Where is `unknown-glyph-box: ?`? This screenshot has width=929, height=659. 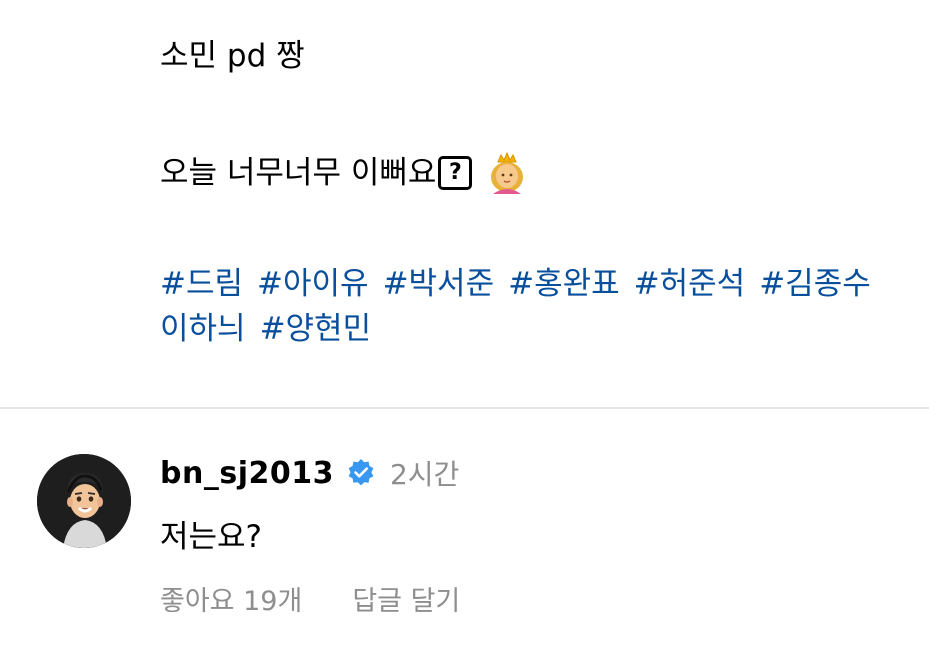 unknown-glyph-box: ? is located at coordinates (455, 173).